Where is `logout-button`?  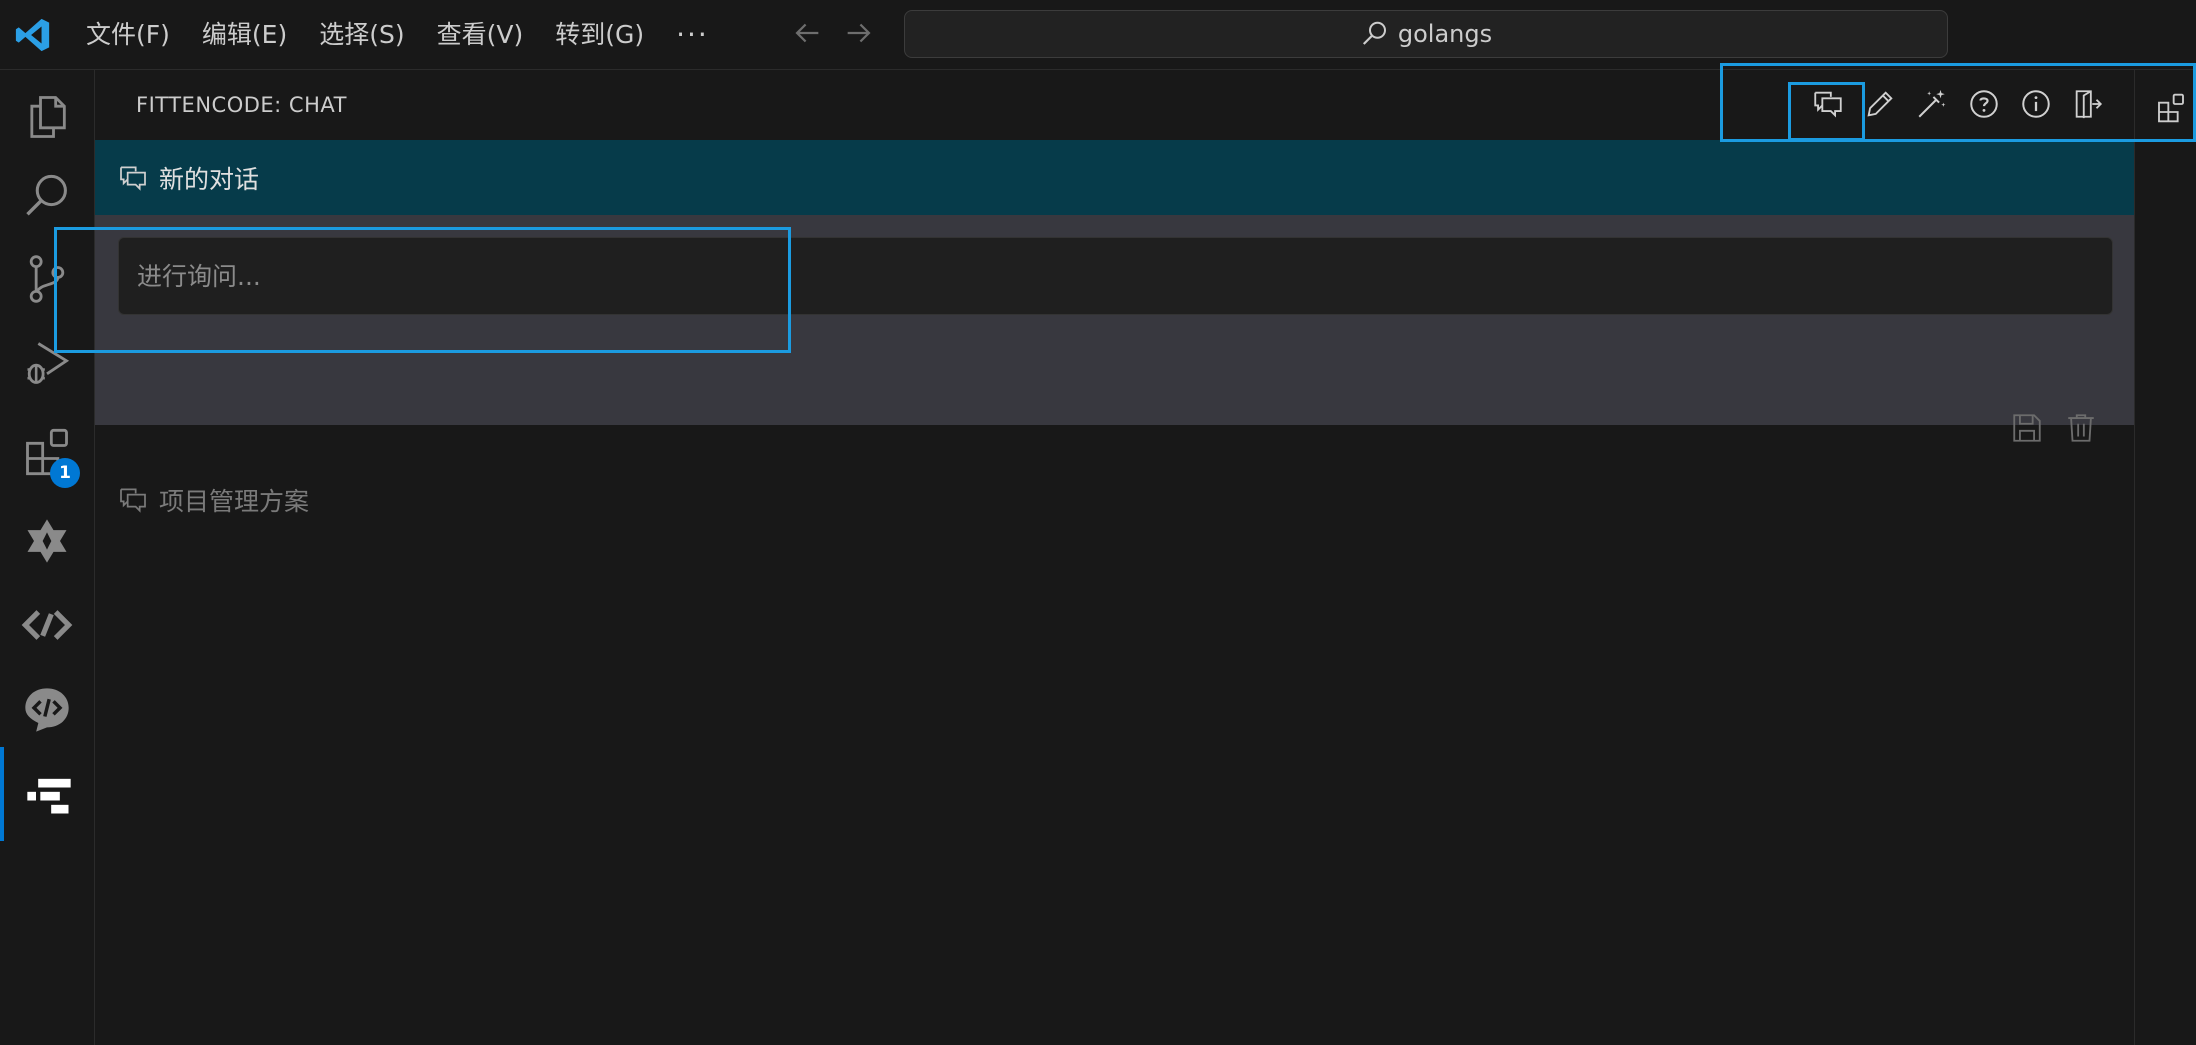 logout-button is located at coordinates (2088, 104).